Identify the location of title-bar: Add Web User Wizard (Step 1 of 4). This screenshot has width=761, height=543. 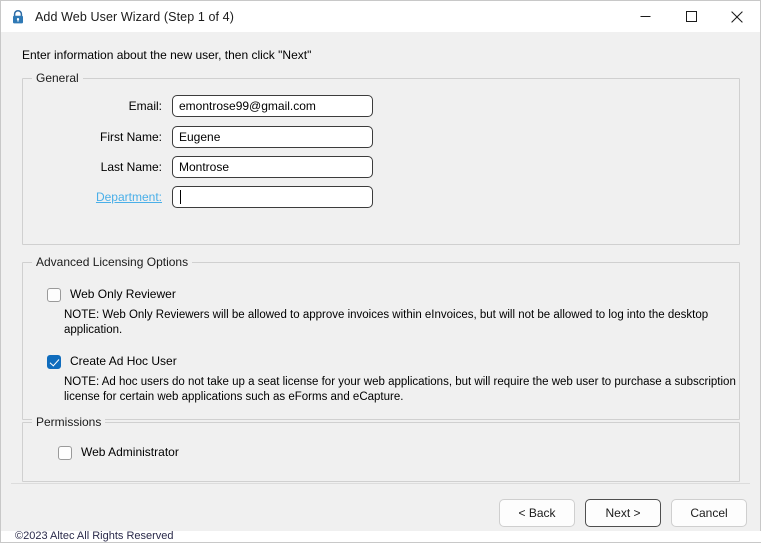
(380, 16).